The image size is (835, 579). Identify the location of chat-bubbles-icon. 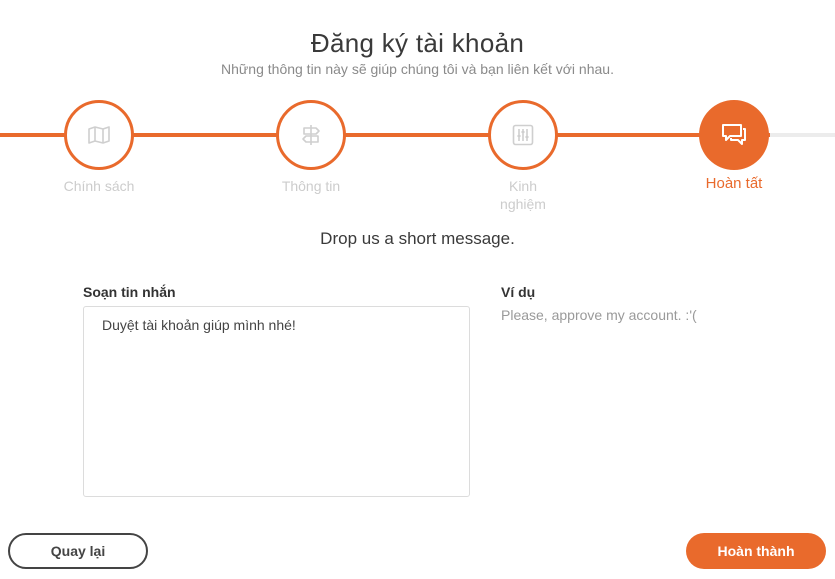
(734, 135).